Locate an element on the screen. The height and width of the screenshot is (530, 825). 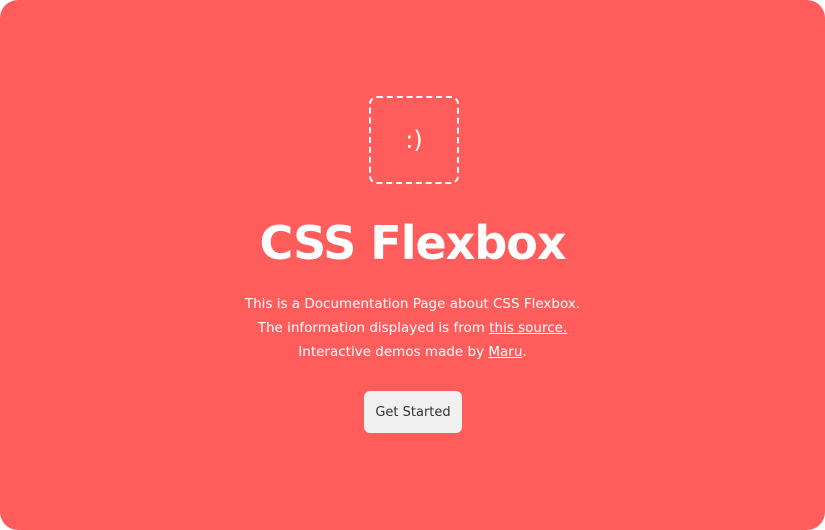
source-link: this source. is located at coordinates (528, 328).